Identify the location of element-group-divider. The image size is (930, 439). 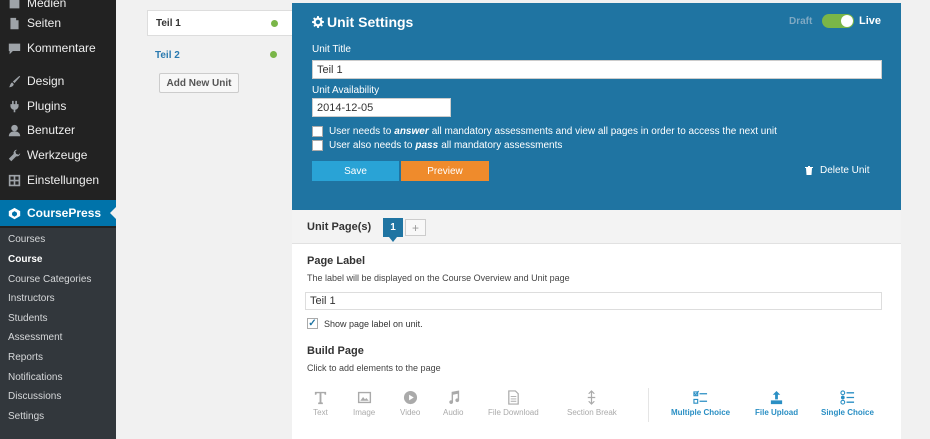
(648, 405).